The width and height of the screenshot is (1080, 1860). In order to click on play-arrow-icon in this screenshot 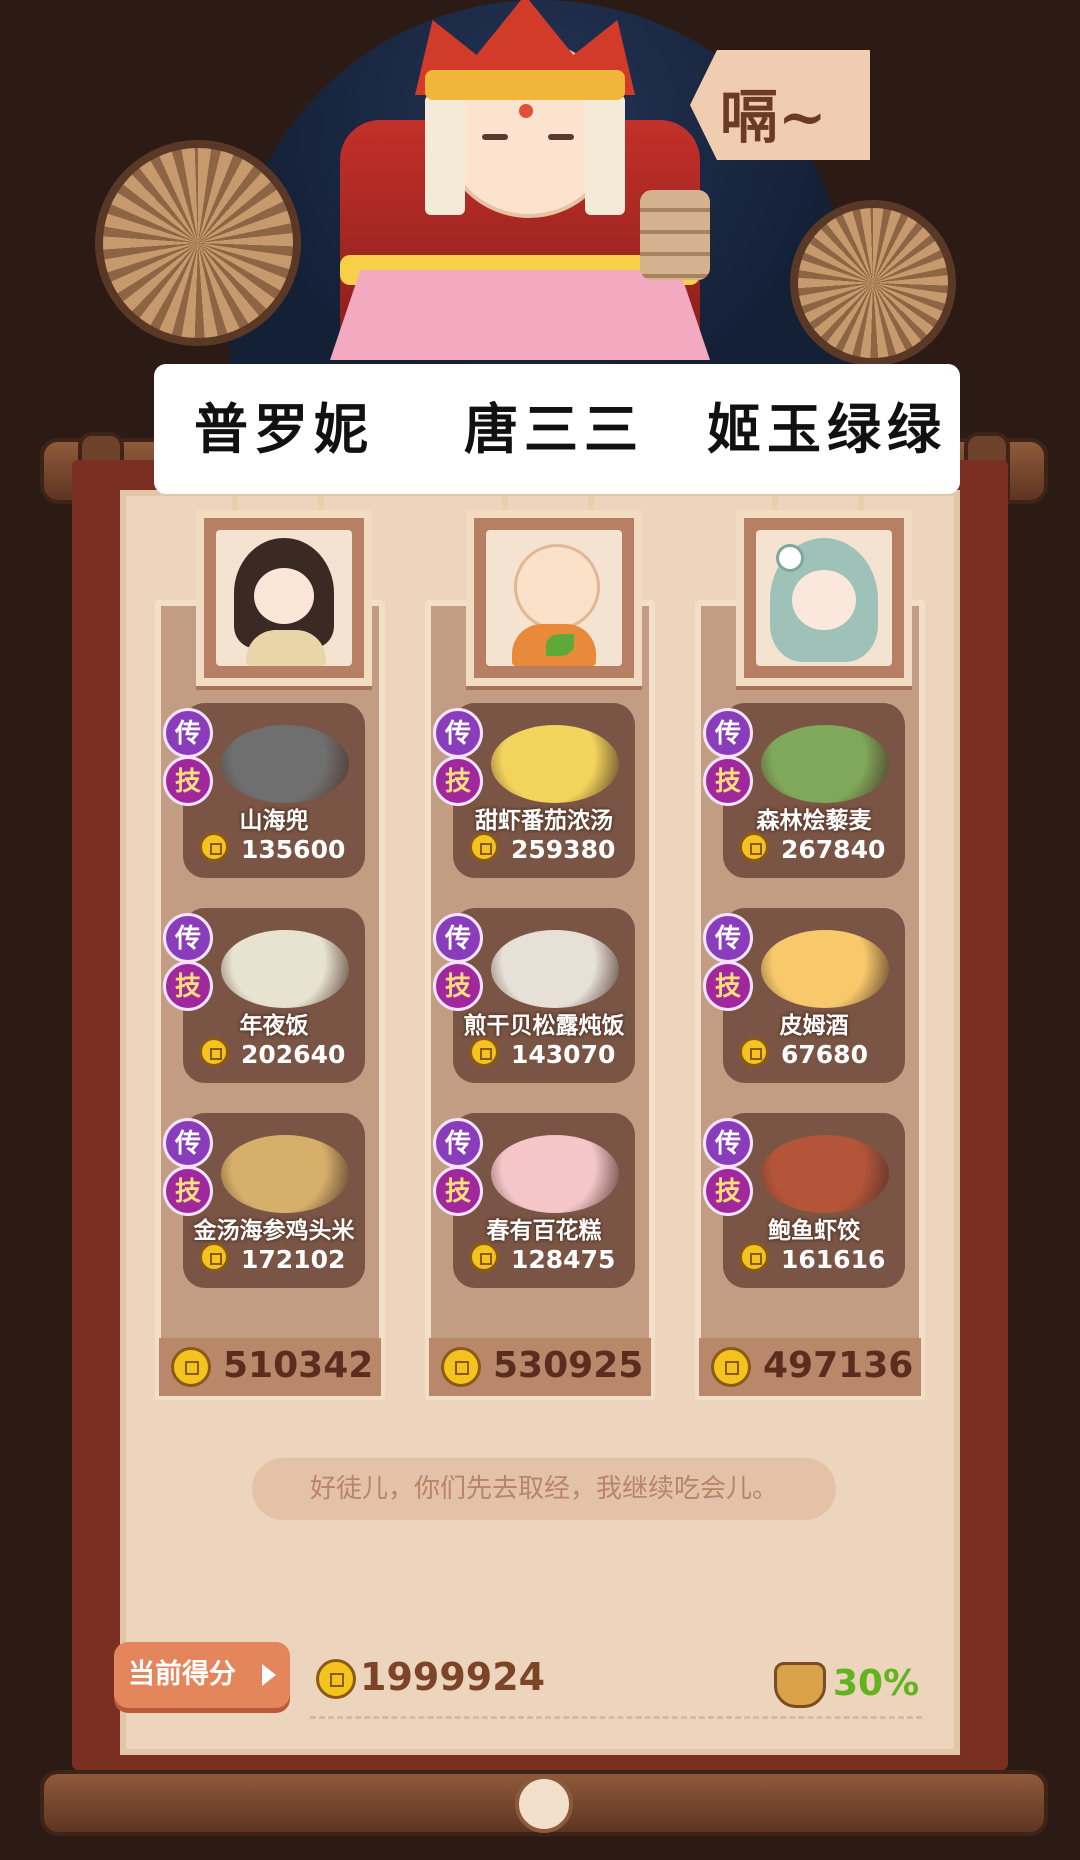, I will do `click(269, 1675)`.